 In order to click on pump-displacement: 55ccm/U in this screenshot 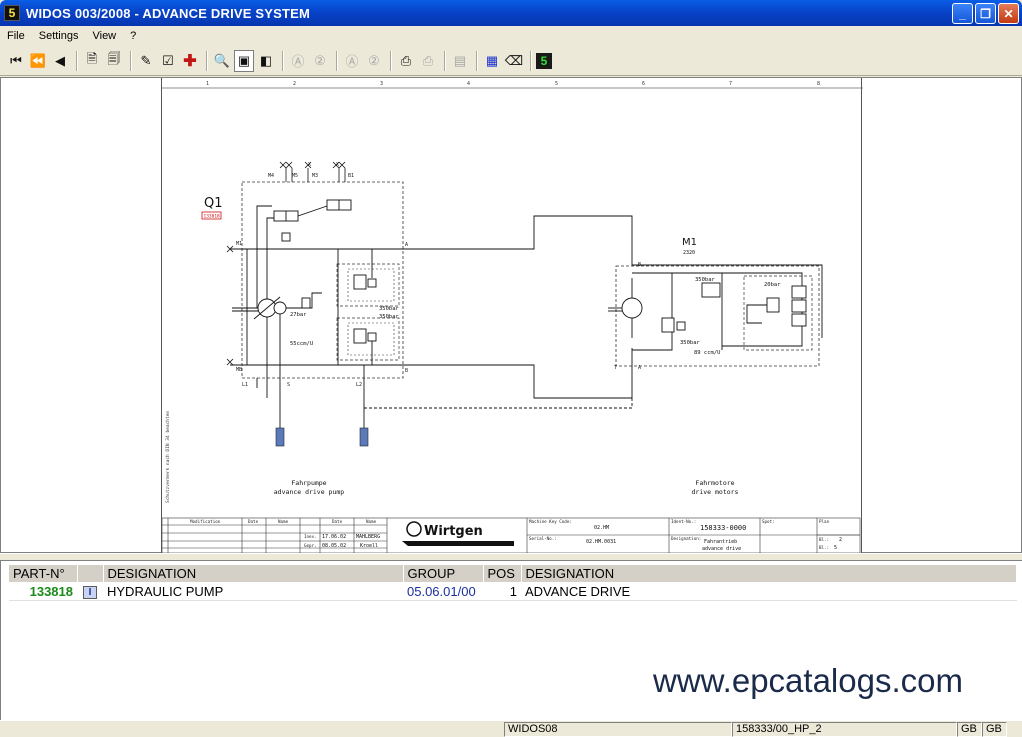, I will do `click(301, 344)`.